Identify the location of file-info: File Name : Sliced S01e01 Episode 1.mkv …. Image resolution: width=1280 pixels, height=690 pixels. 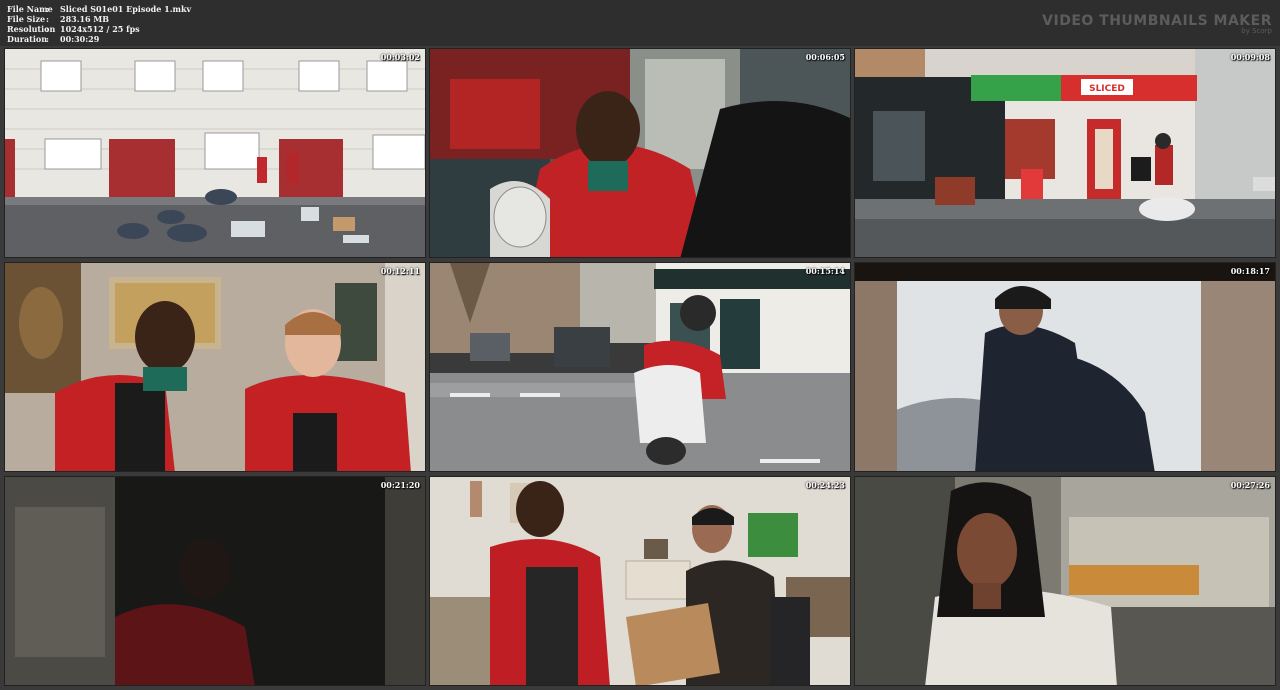
(99, 24).